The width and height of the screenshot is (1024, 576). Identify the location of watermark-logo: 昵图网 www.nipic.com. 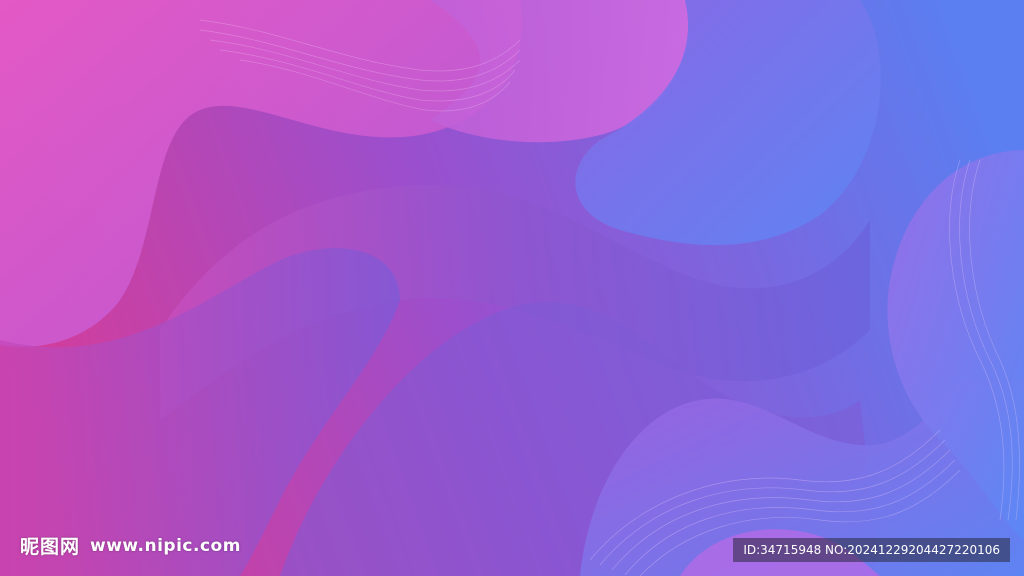
(130, 545).